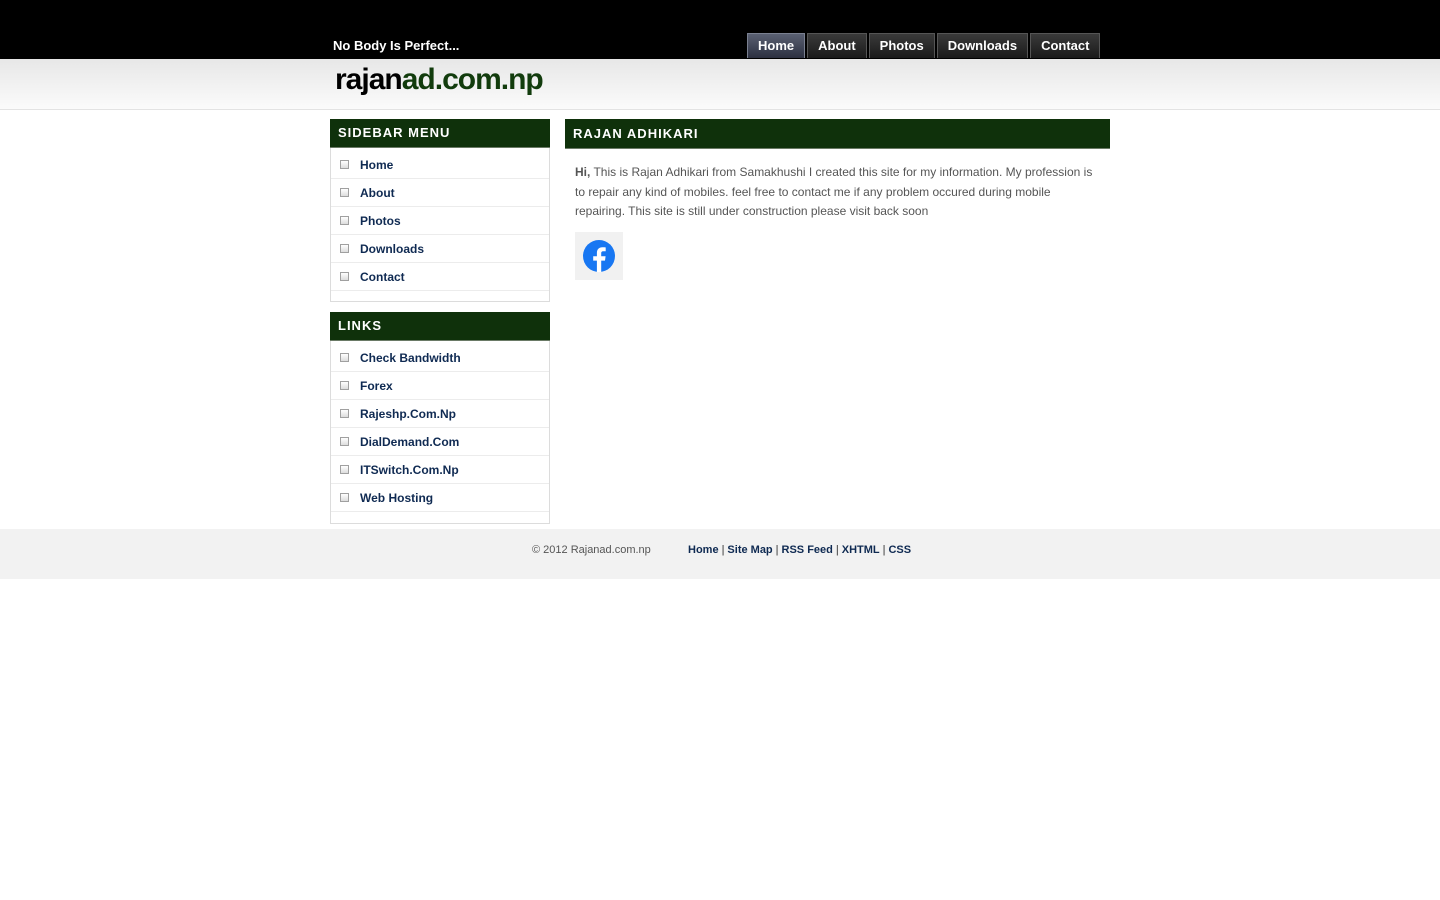 The height and width of the screenshot is (900, 1440). I want to click on sidebar-menu-title: SIDEBAR MENU, so click(440, 133).